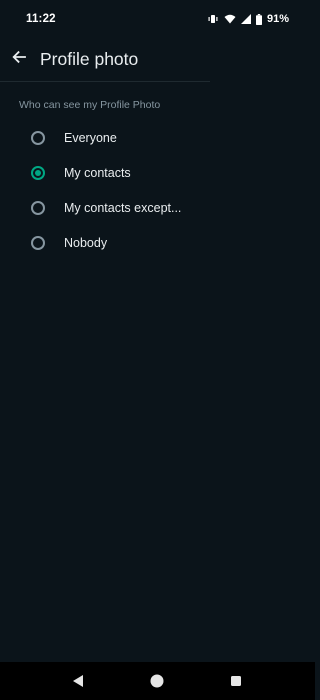 This screenshot has width=320, height=700. Describe the element at coordinates (38, 172) in the screenshot. I see `radio-button-selected` at that location.